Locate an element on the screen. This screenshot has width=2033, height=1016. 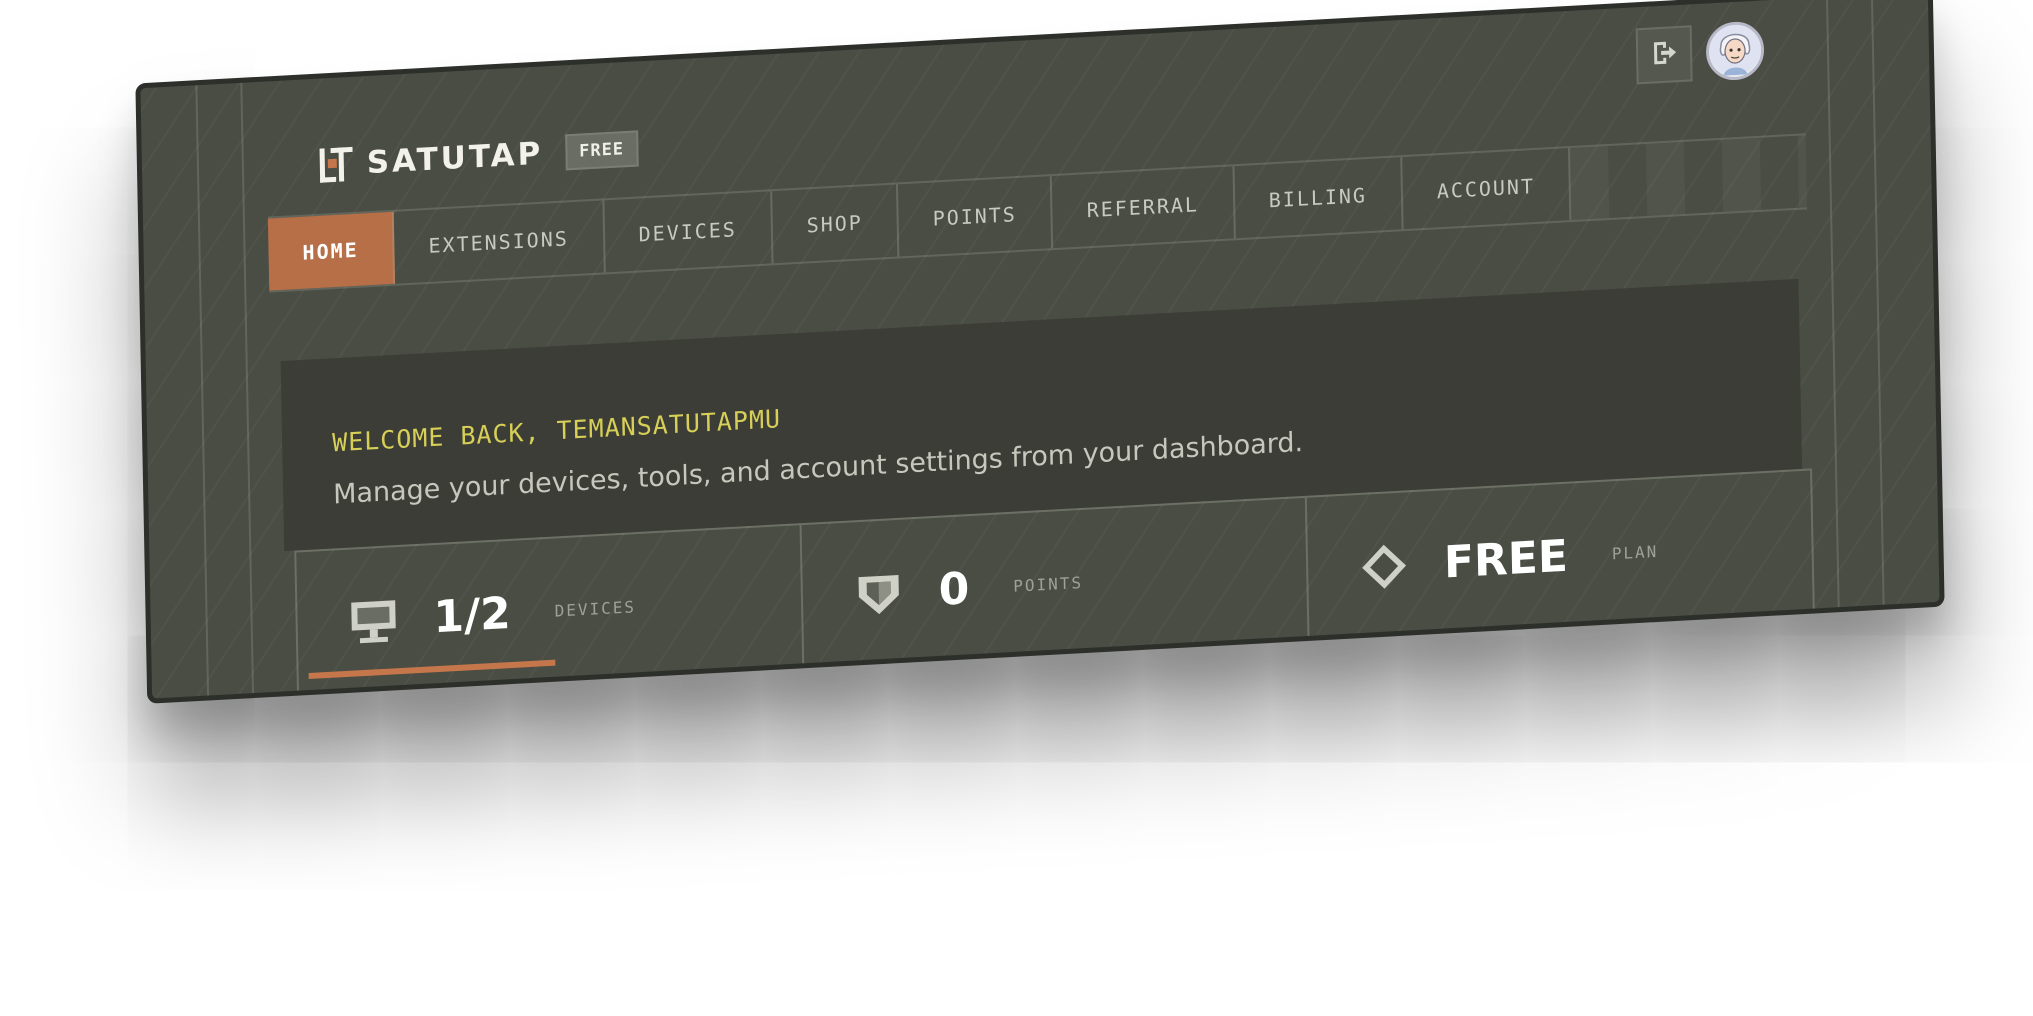
logo: SATUTAP FREE is located at coordinates (478, 156).